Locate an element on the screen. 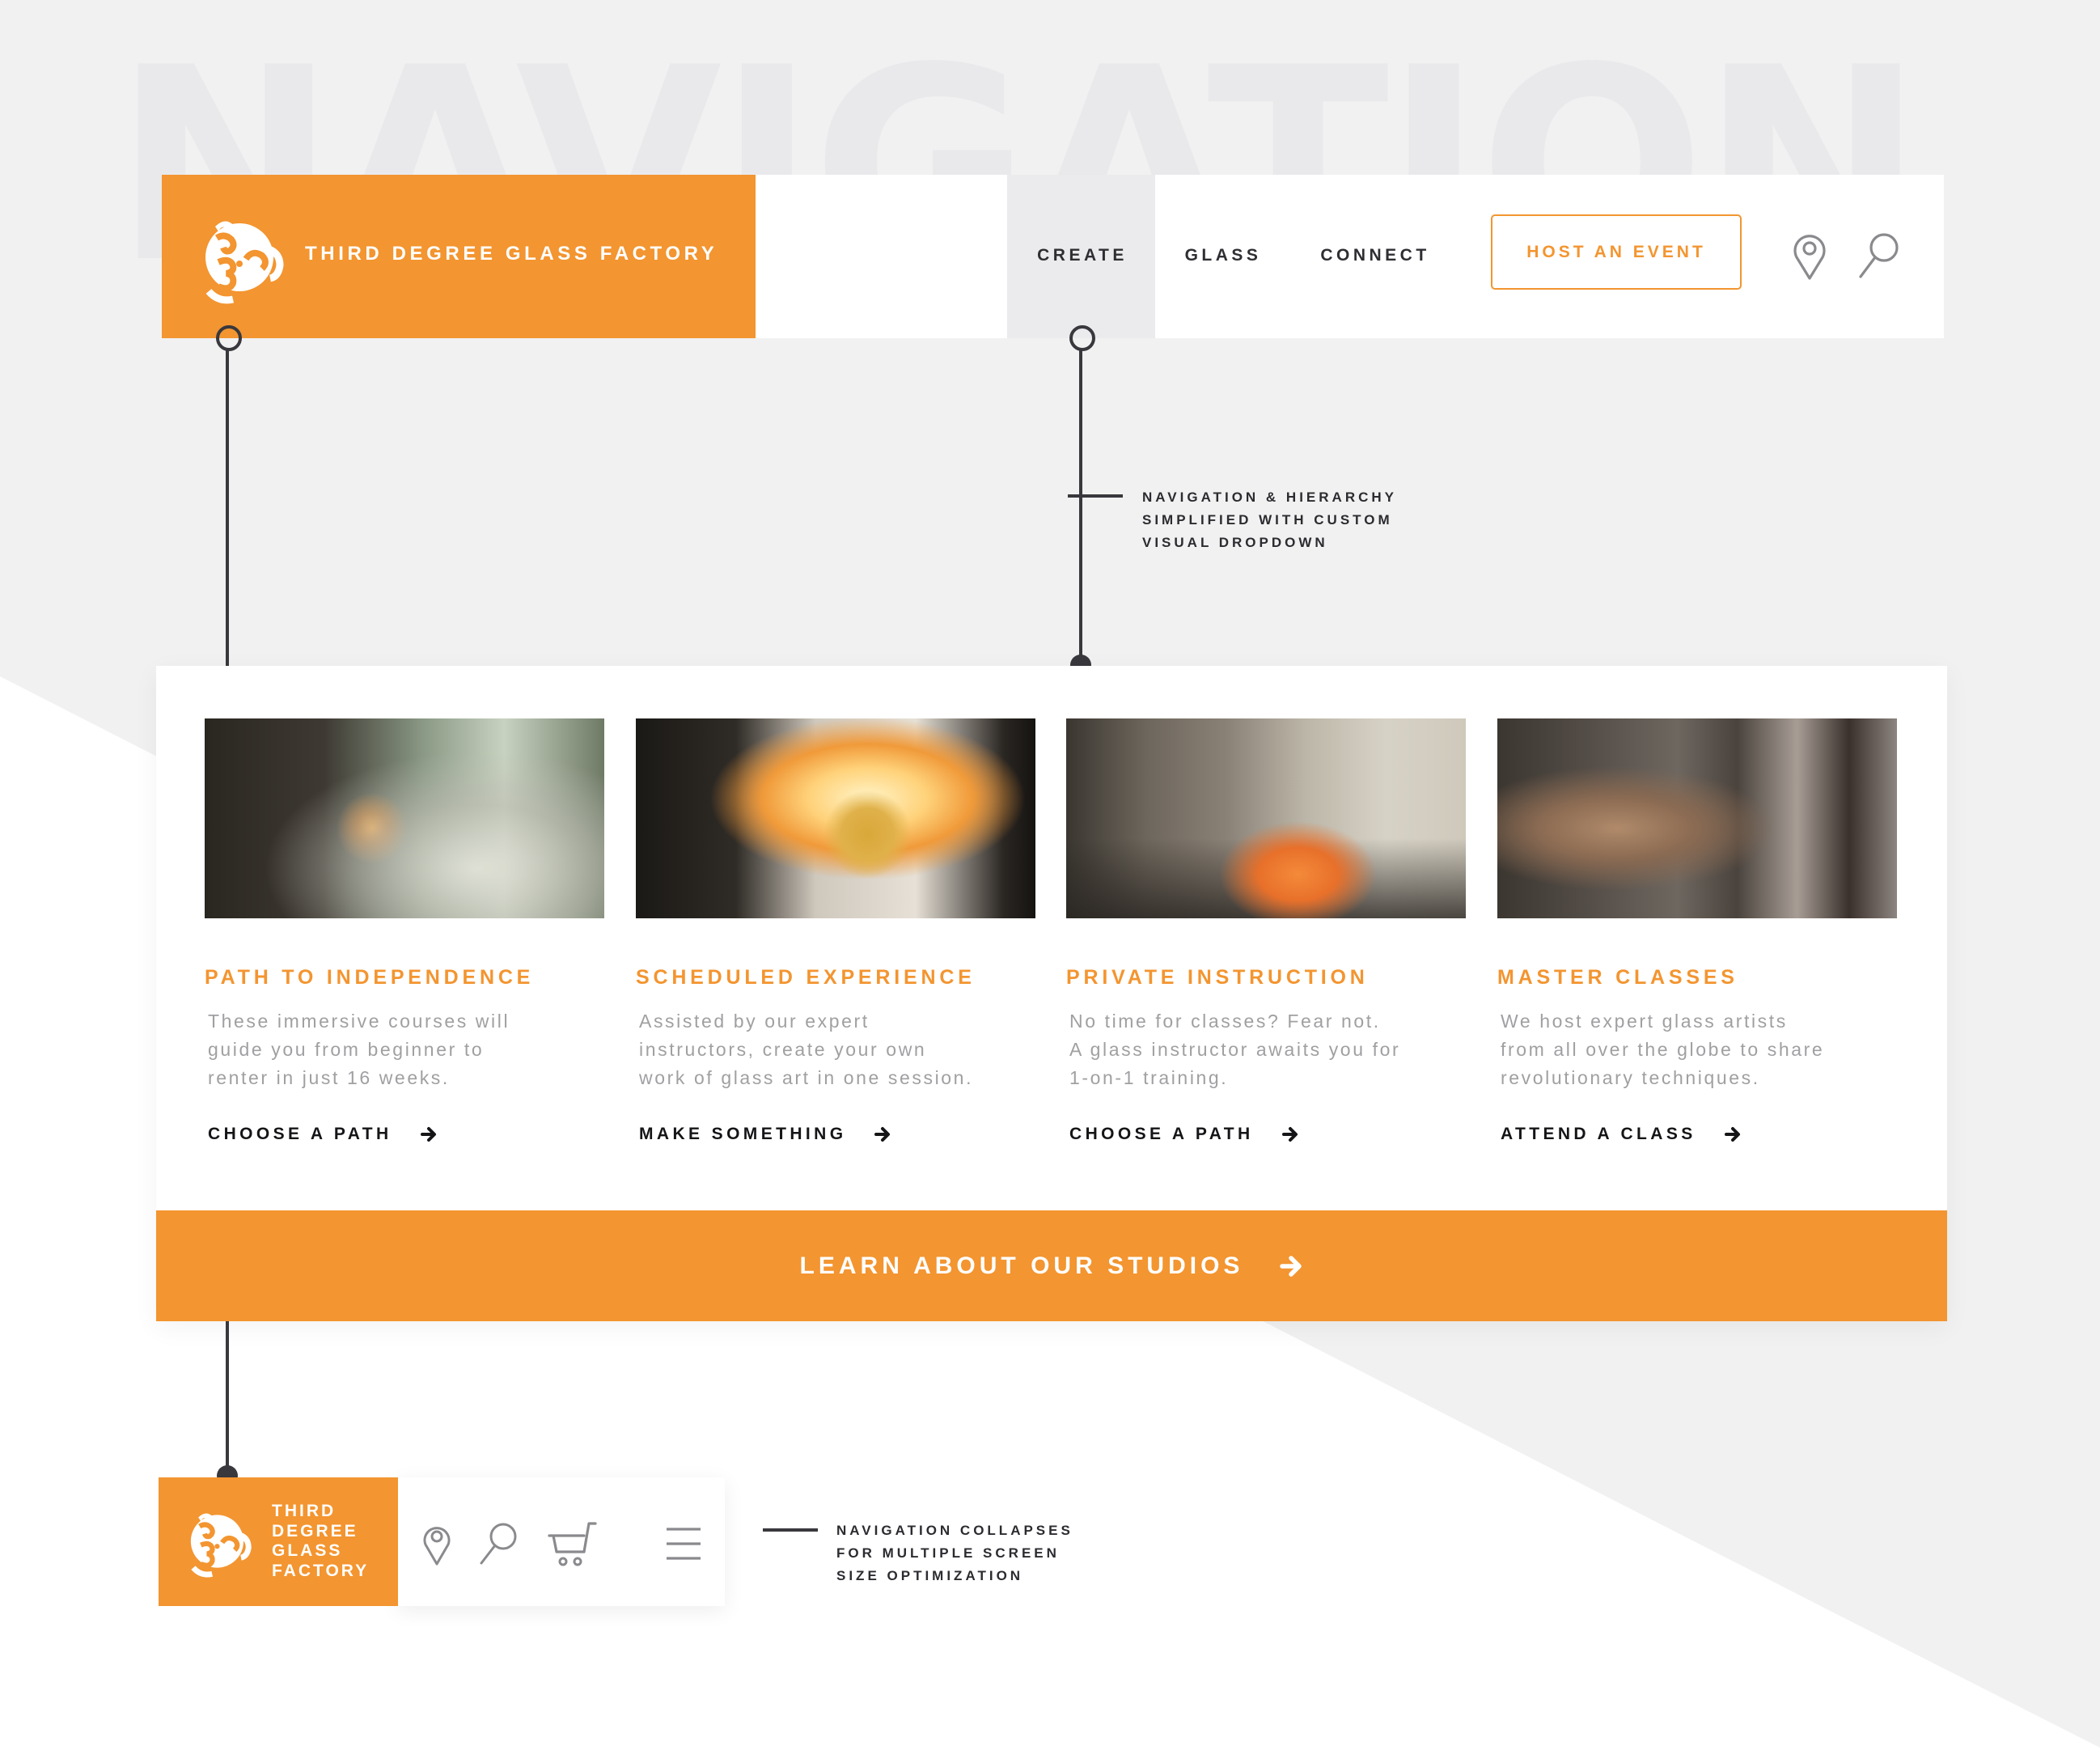 The height and width of the screenshot is (1763, 2100). annotation-line: VISUAL DROPDOWN is located at coordinates (1235, 542).